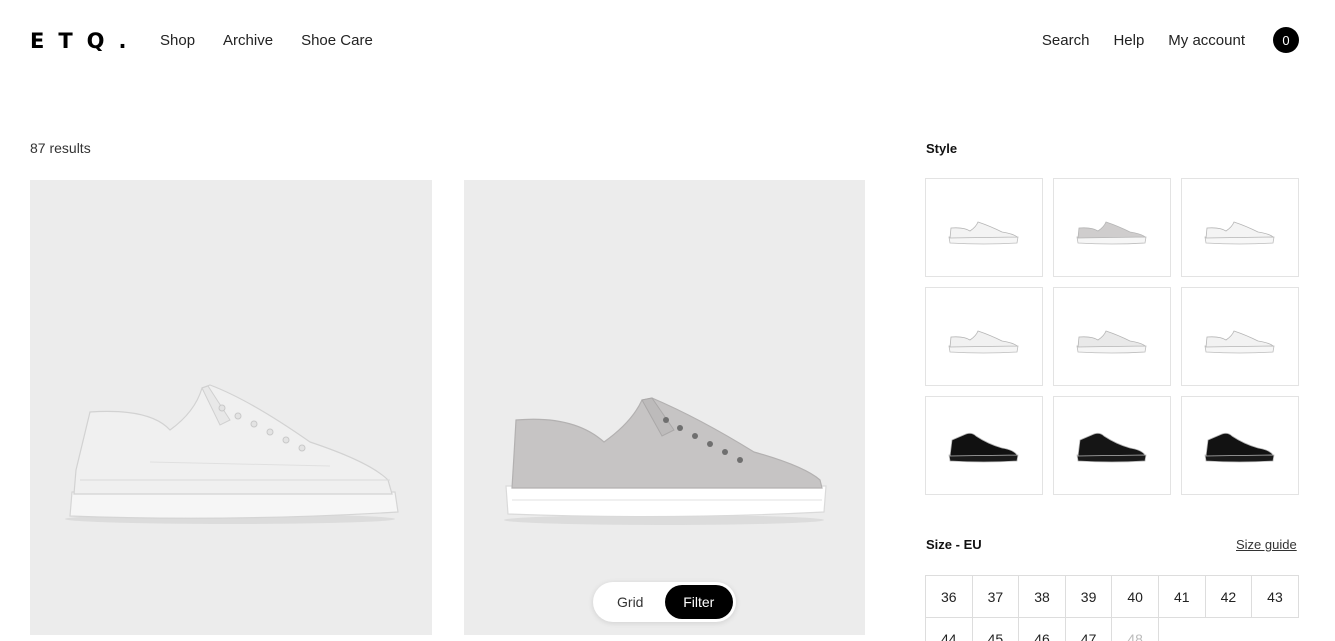  Describe the element at coordinates (1135, 597) in the screenshot. I see `size-option-40: 40` at that location.